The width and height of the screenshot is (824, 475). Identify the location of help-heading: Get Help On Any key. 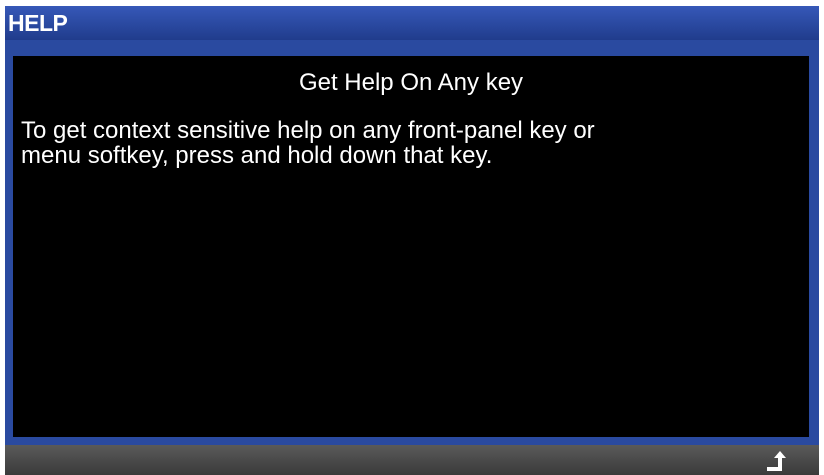
(411, 82).